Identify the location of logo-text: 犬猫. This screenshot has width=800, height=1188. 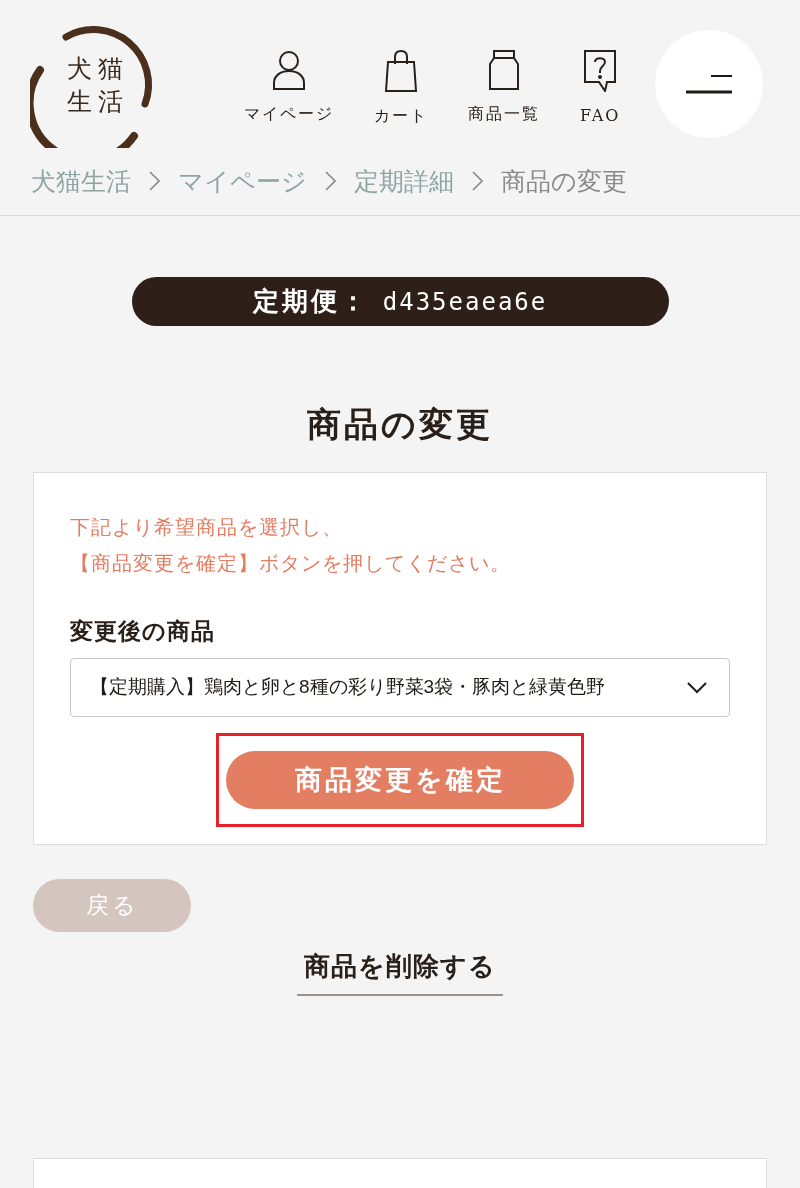
(97, 69).